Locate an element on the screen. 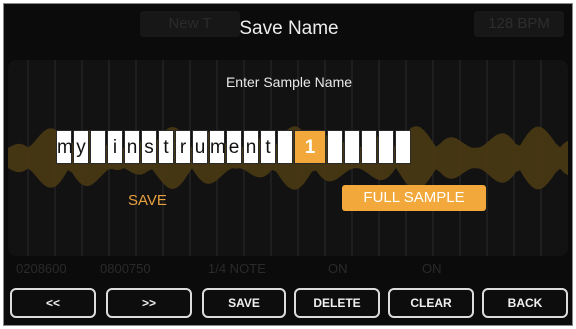 The image size is (576, 329). background-end-value: 0800750 is located at coordinates (125, 268).